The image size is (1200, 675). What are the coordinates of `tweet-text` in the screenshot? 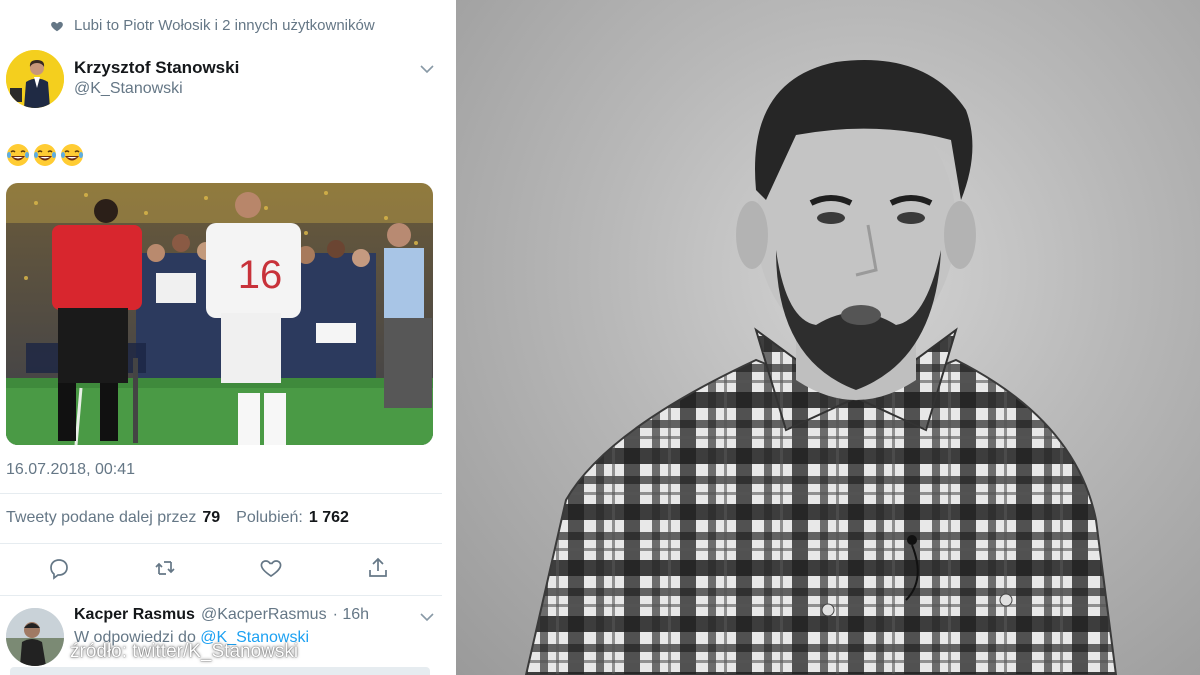 It's located at (45, 155).